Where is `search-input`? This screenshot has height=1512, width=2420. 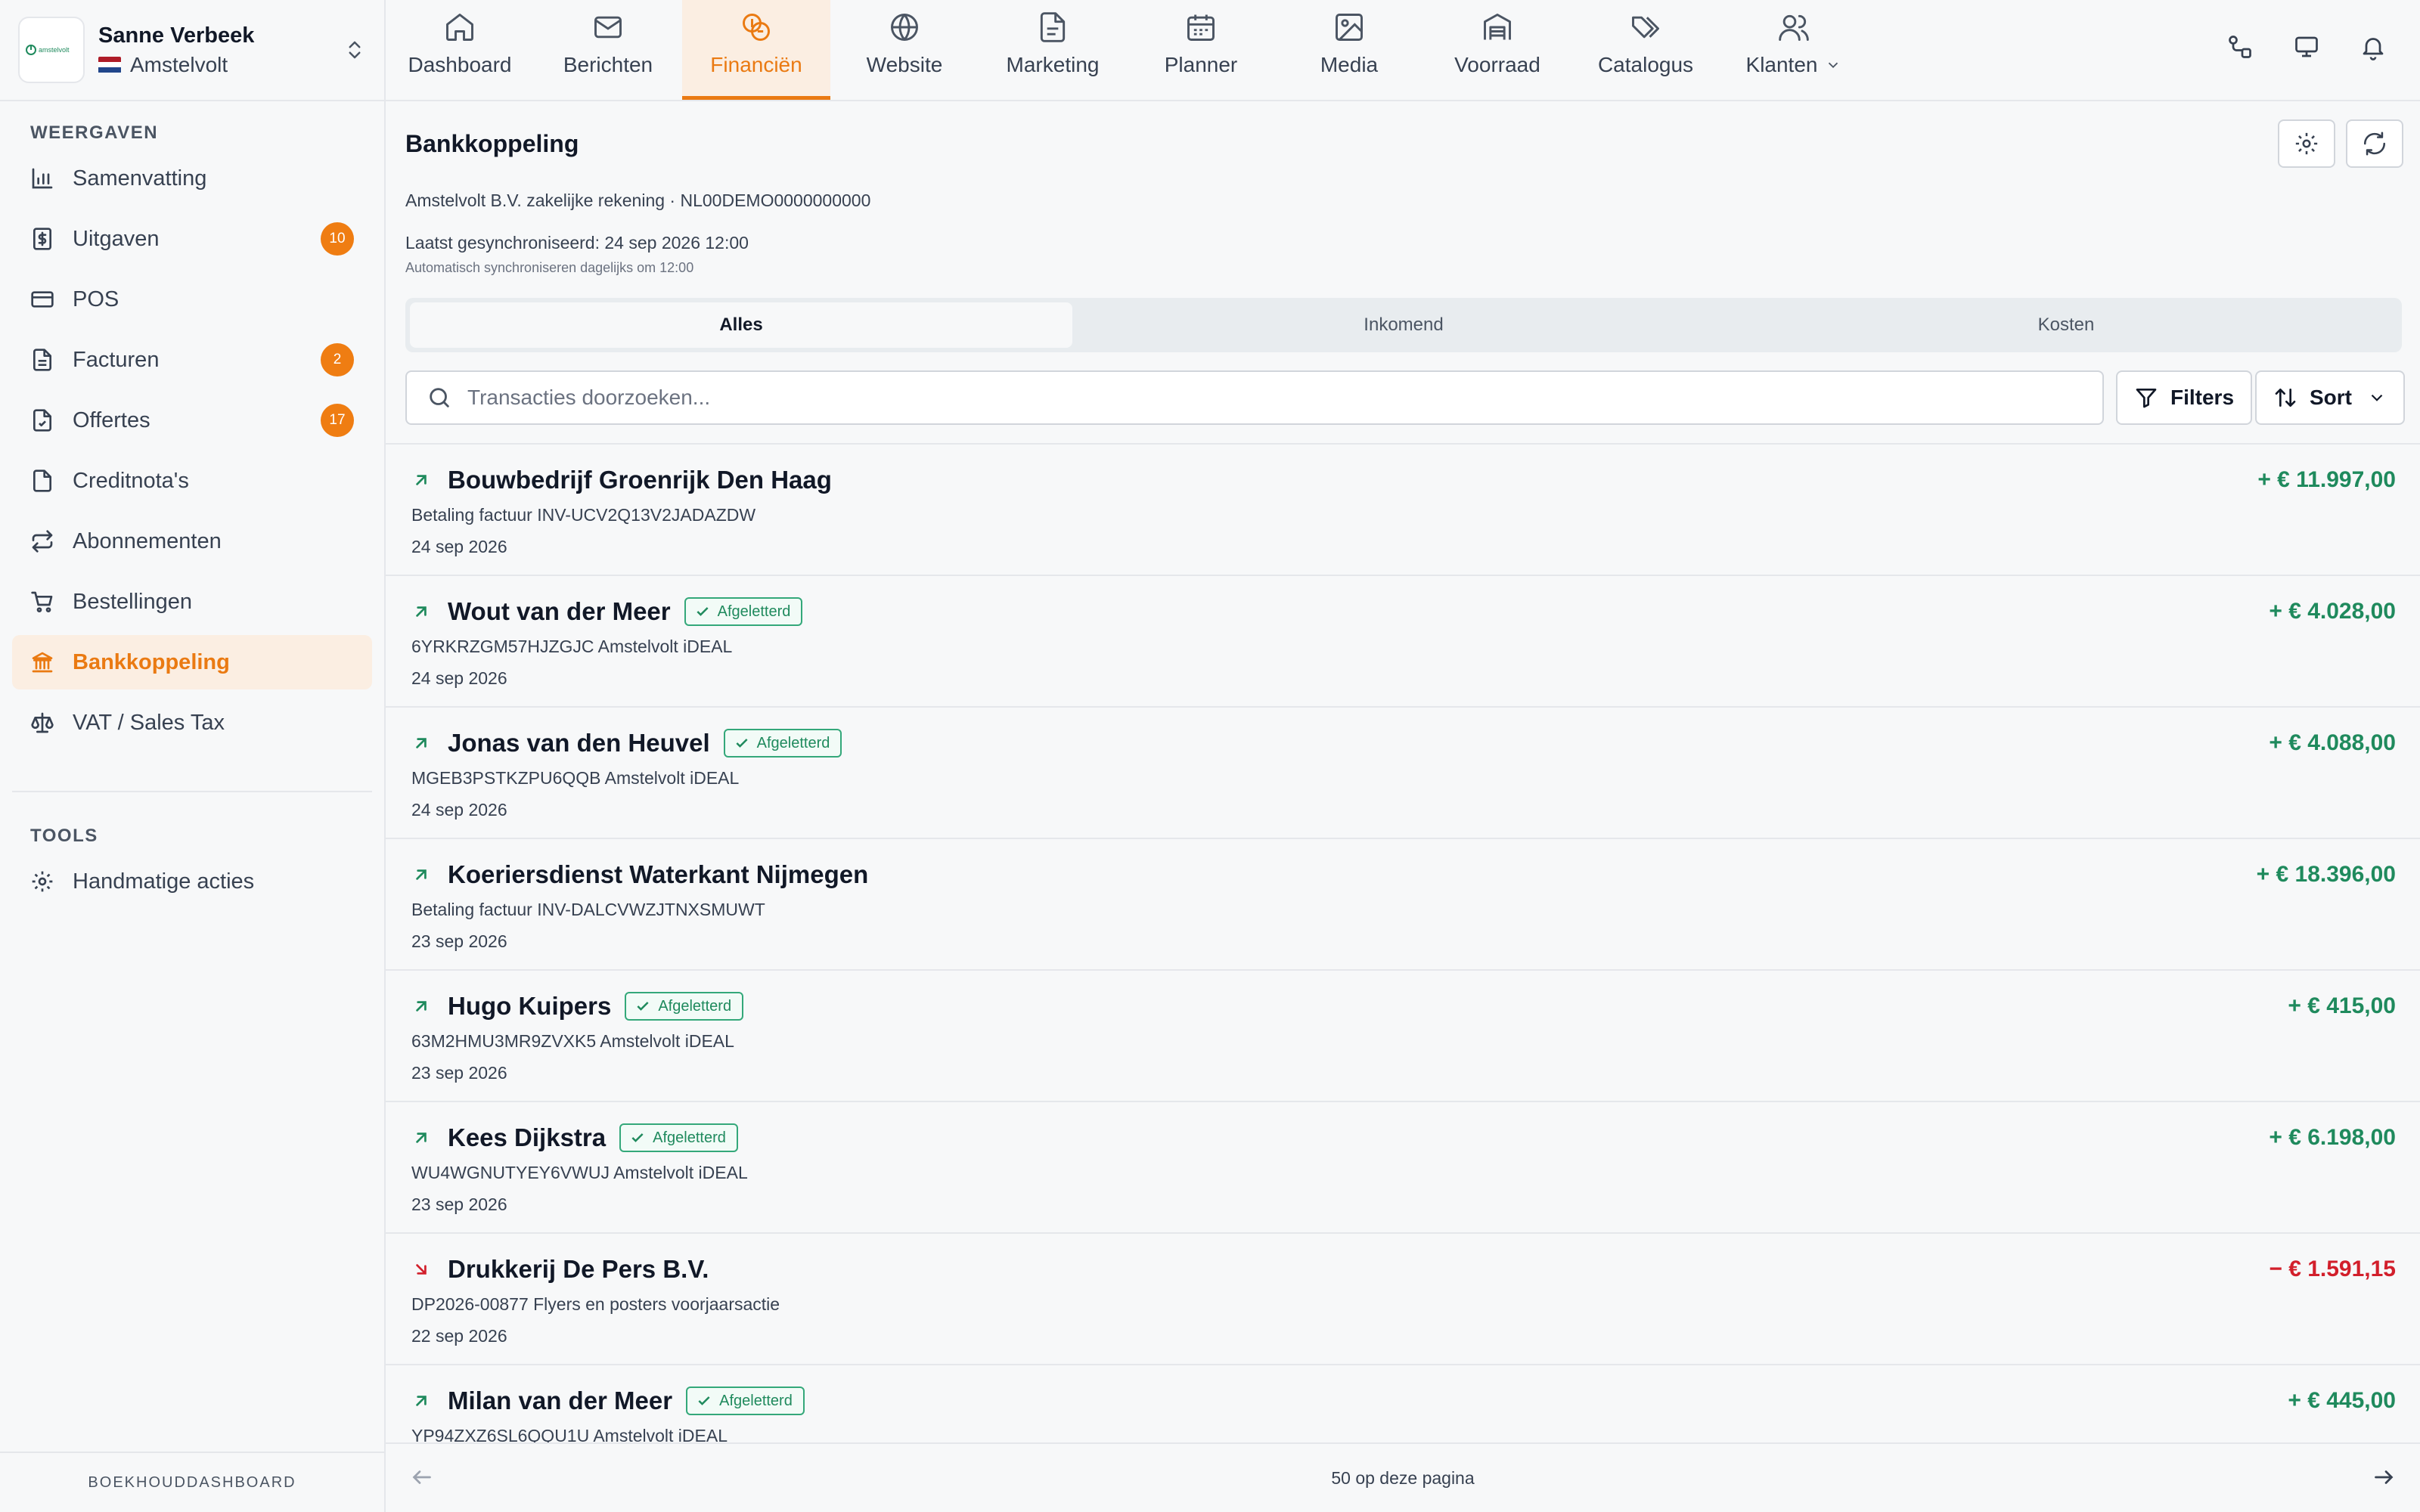
search-input is located at coordinates (1261, 398).